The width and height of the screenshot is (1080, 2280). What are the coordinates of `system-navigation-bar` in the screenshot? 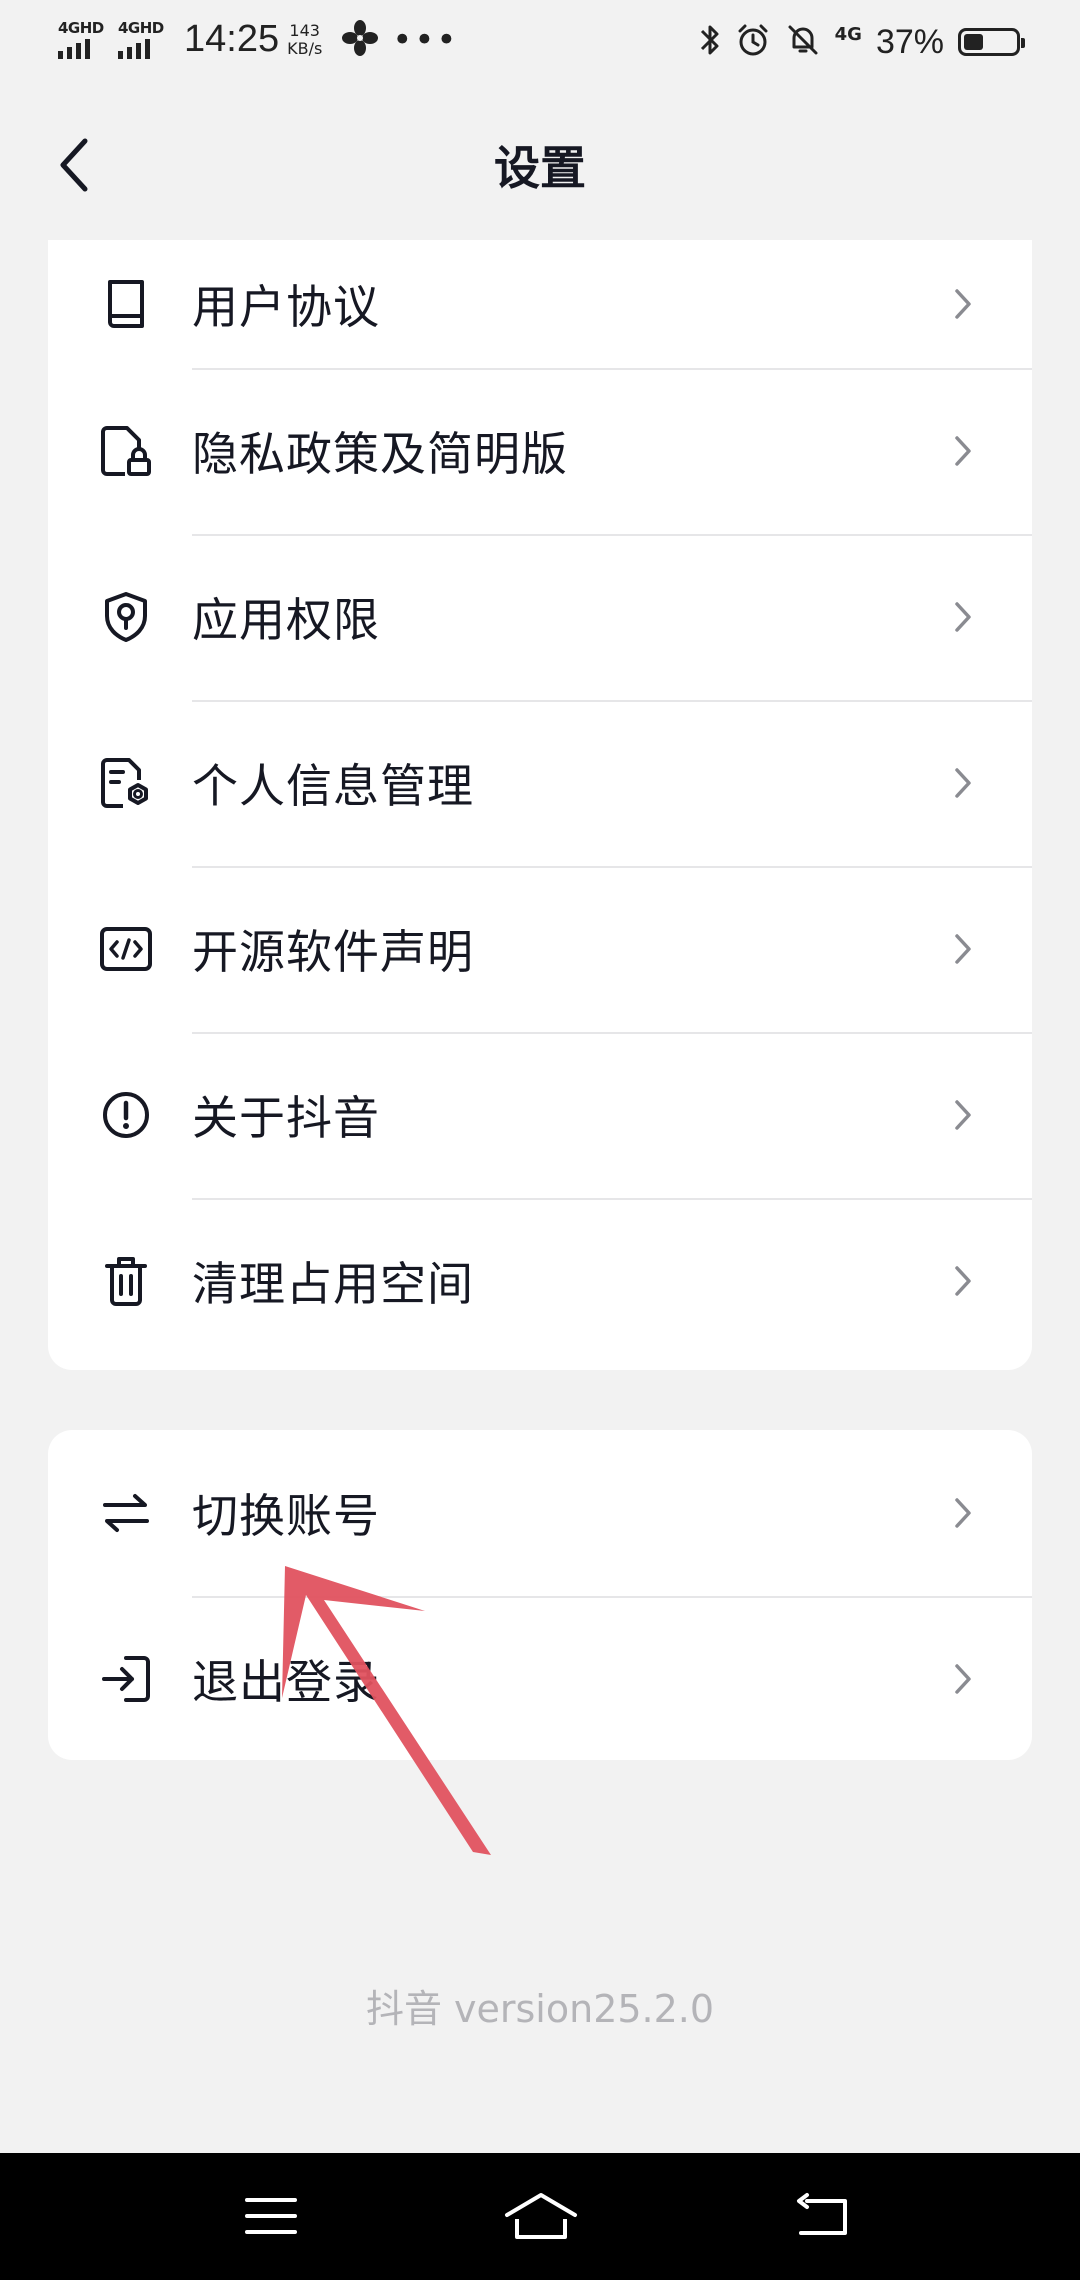 It's located at (540, 2216).